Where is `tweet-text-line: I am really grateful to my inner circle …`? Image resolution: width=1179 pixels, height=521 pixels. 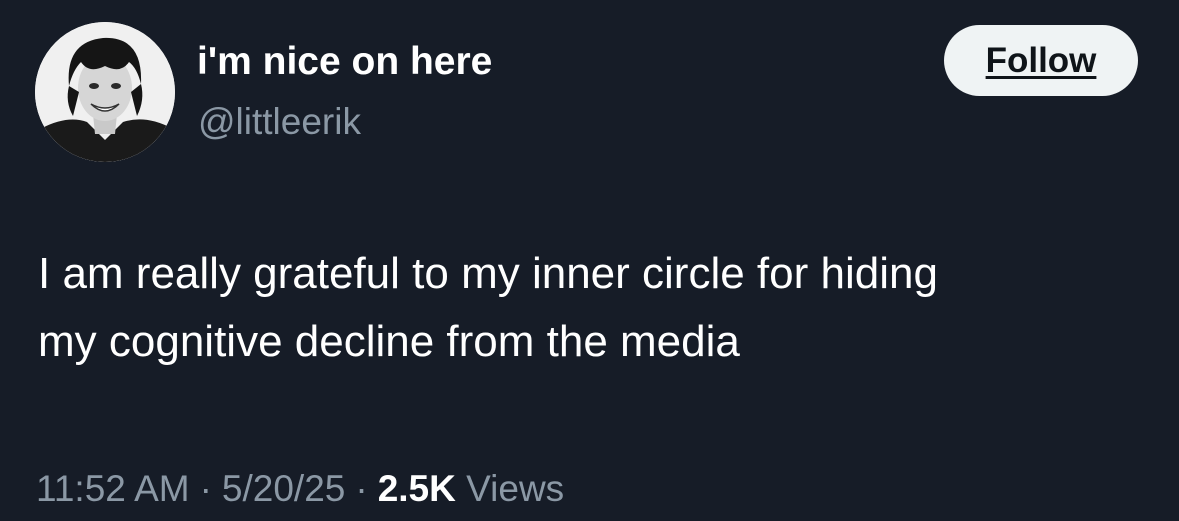 tweet-text-line: I am really grateful to my inner circle … is located at coordinates (488, 273).